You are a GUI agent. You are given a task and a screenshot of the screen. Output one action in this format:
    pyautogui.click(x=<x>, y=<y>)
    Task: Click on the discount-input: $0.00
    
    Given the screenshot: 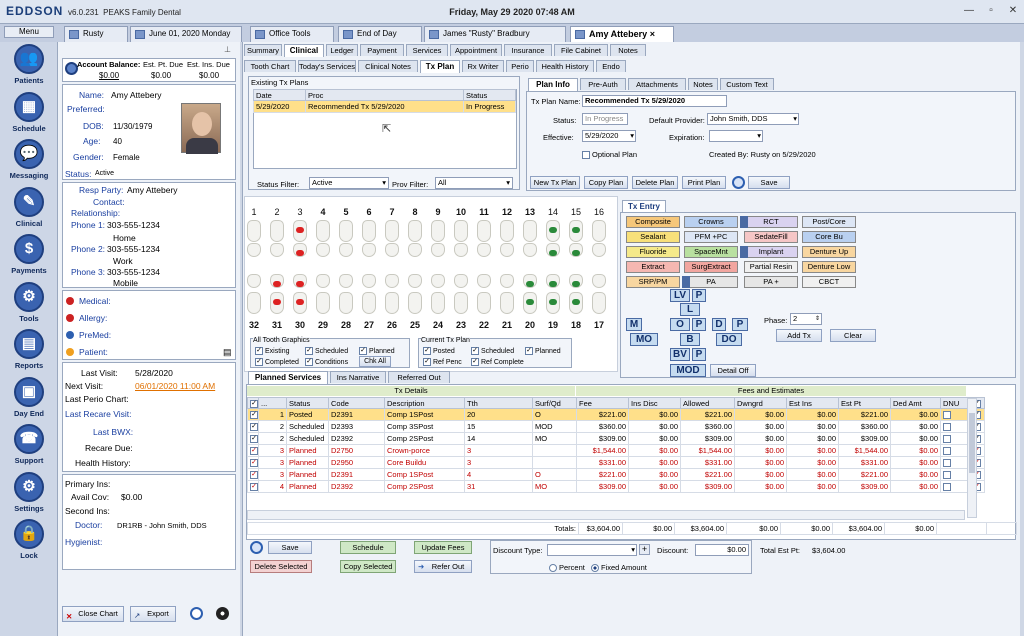 What is the action you would take?
    pyautogui.click(x=722, y=550)
    